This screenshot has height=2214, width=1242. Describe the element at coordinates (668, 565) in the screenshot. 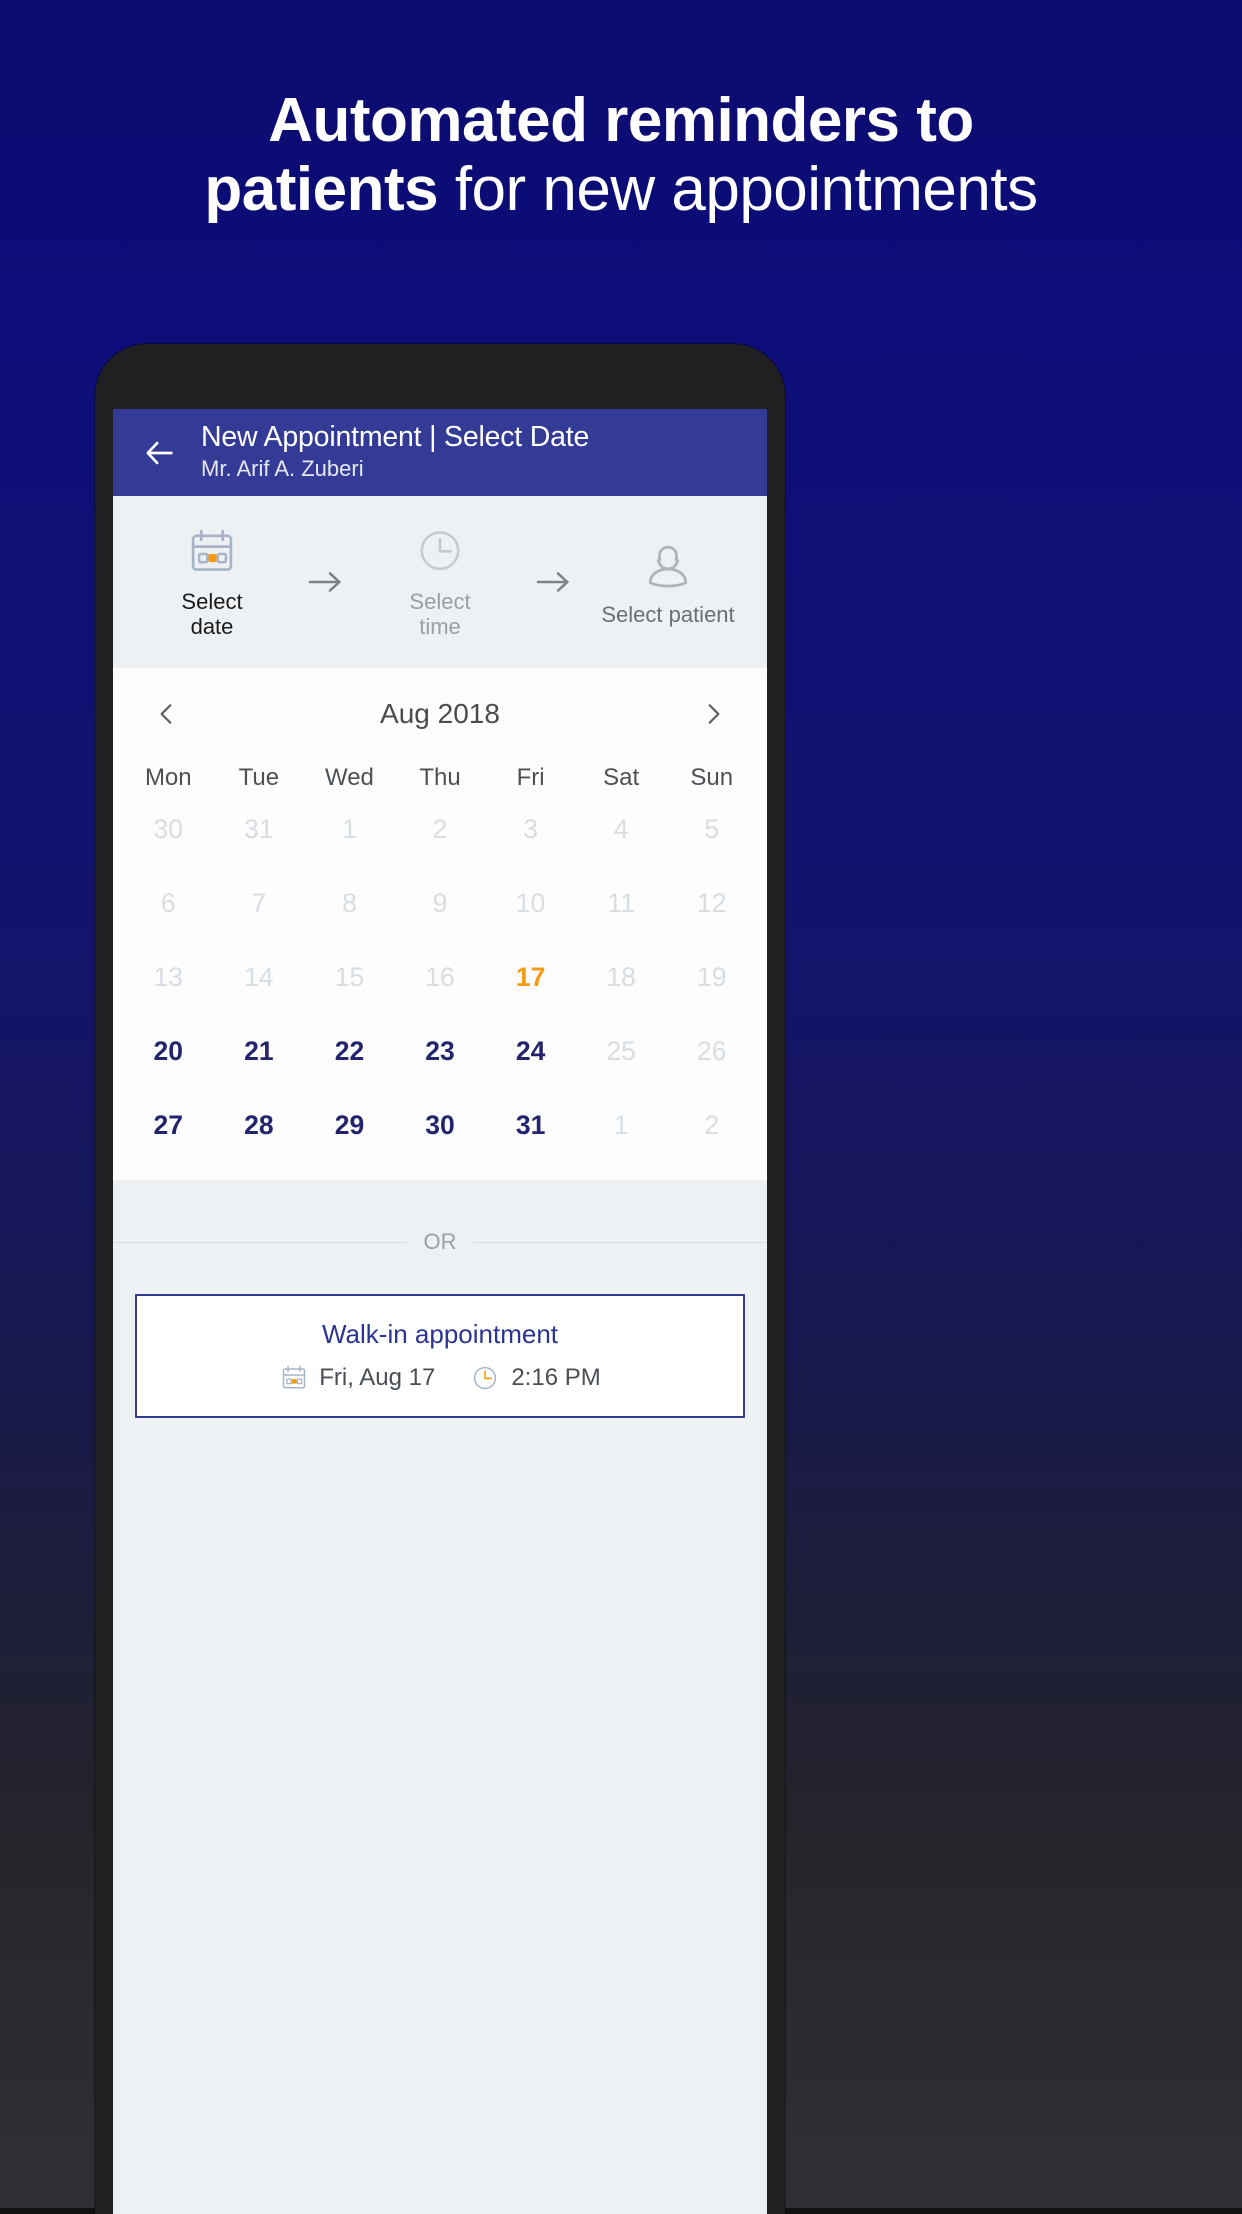

I see `person-icon` at that location.